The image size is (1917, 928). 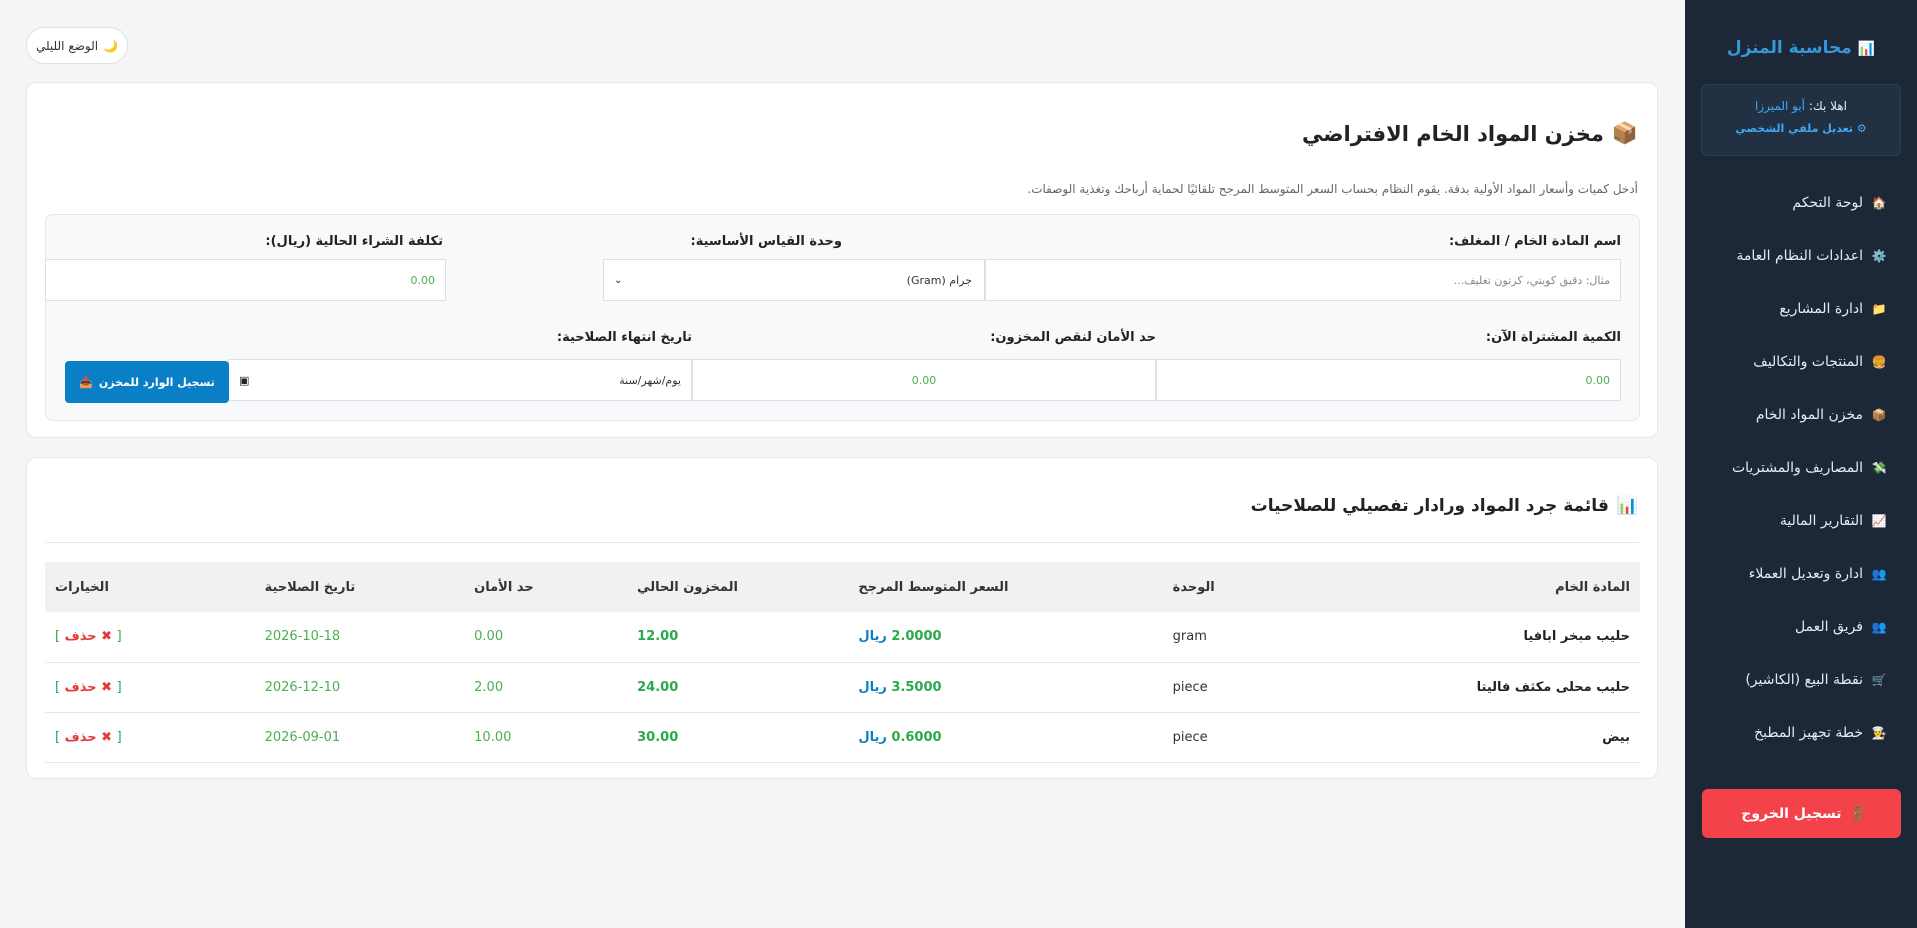 I want to click on sidebar-item: ⚙️ اعدادات النظام العامة, so click(x=1801, y=256).